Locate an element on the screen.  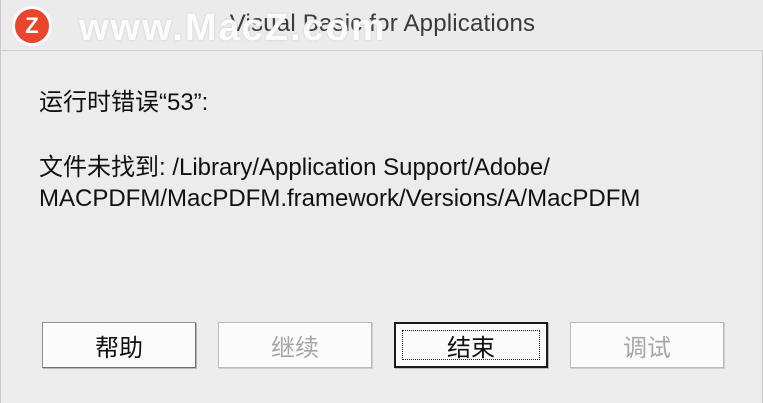
continue-button: 继续 is located at coordinates (295, 345).